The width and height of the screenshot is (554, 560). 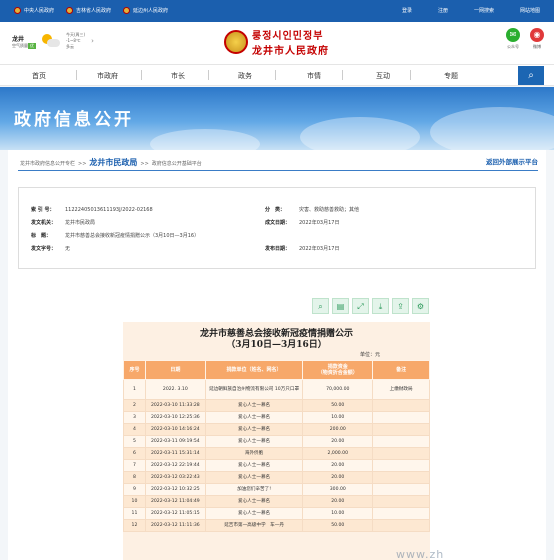 I want to click on top-bar: 中央人民政府 吉林省人民政府 延边州人民政府 登录 注册 一网搜索 网站地图, so click(x=277, y=11).